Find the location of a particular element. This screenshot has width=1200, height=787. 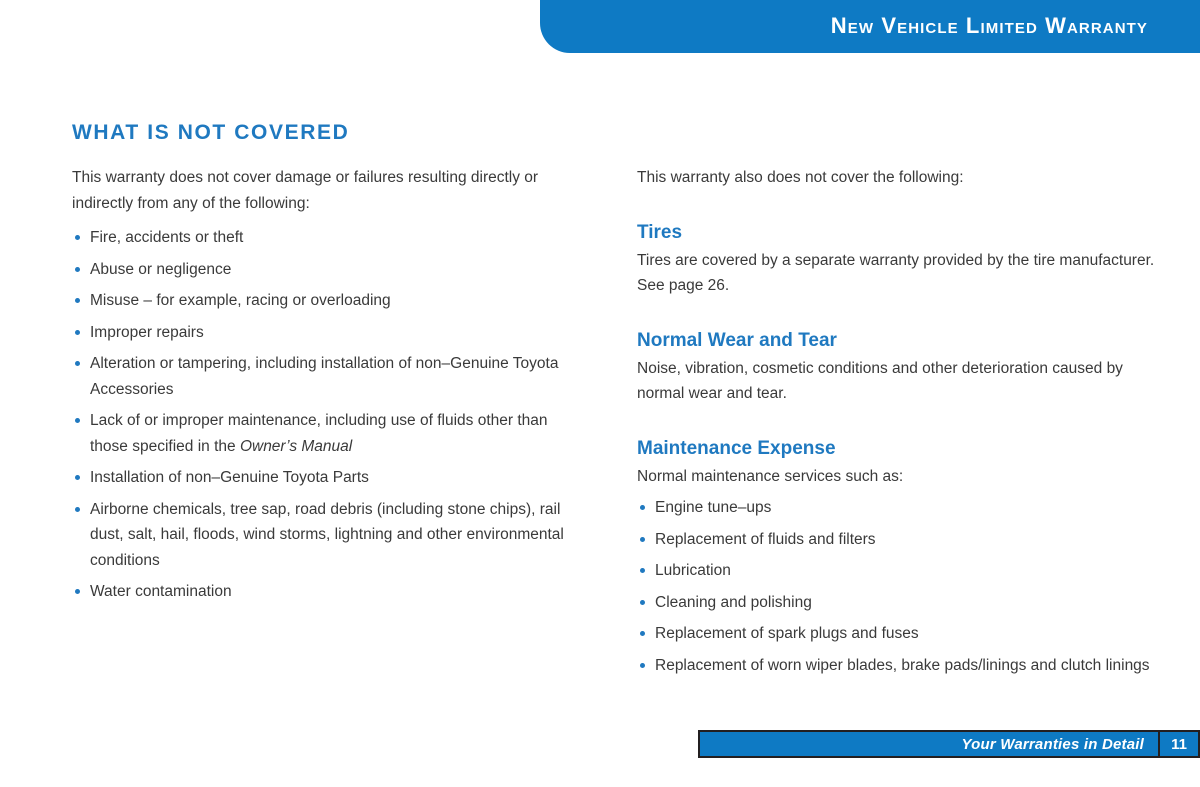

subheading-tires: Tires is located at coordinates (660, 232).